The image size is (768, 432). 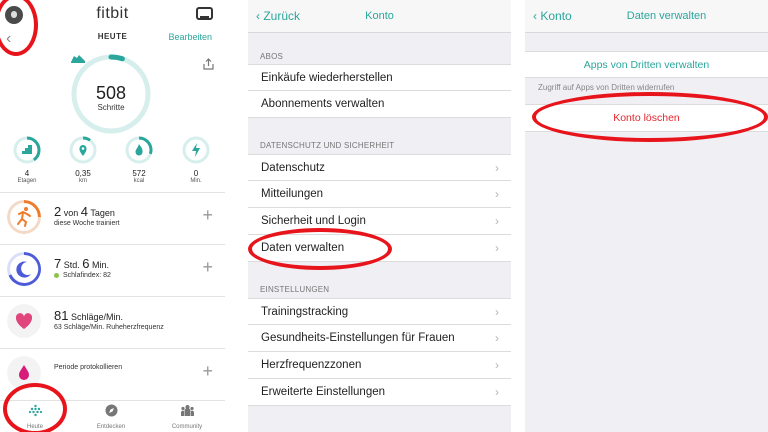 I want to click on nav-bar: ‹ Konto Daten verwalten, so click(x=646, y=16).